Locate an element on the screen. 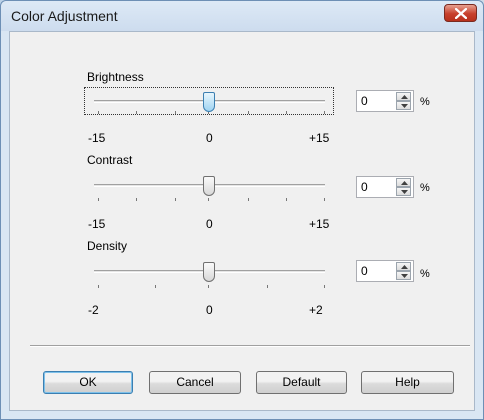 This screenshot has width=484, height=420. density-value-field: 0 is located at coordinates (385, 271).